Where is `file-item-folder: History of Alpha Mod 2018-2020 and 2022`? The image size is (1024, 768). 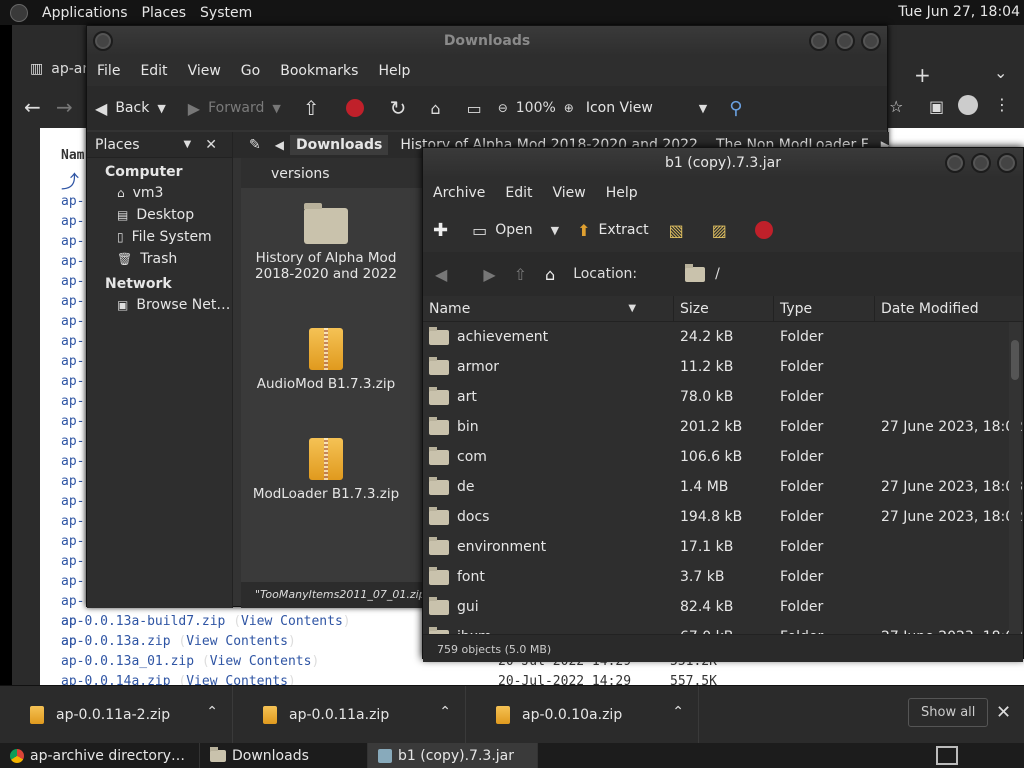
file-item-folder: History of Alpha Mod 2018-2020 and 2022 is located at coordinates (326, 242).